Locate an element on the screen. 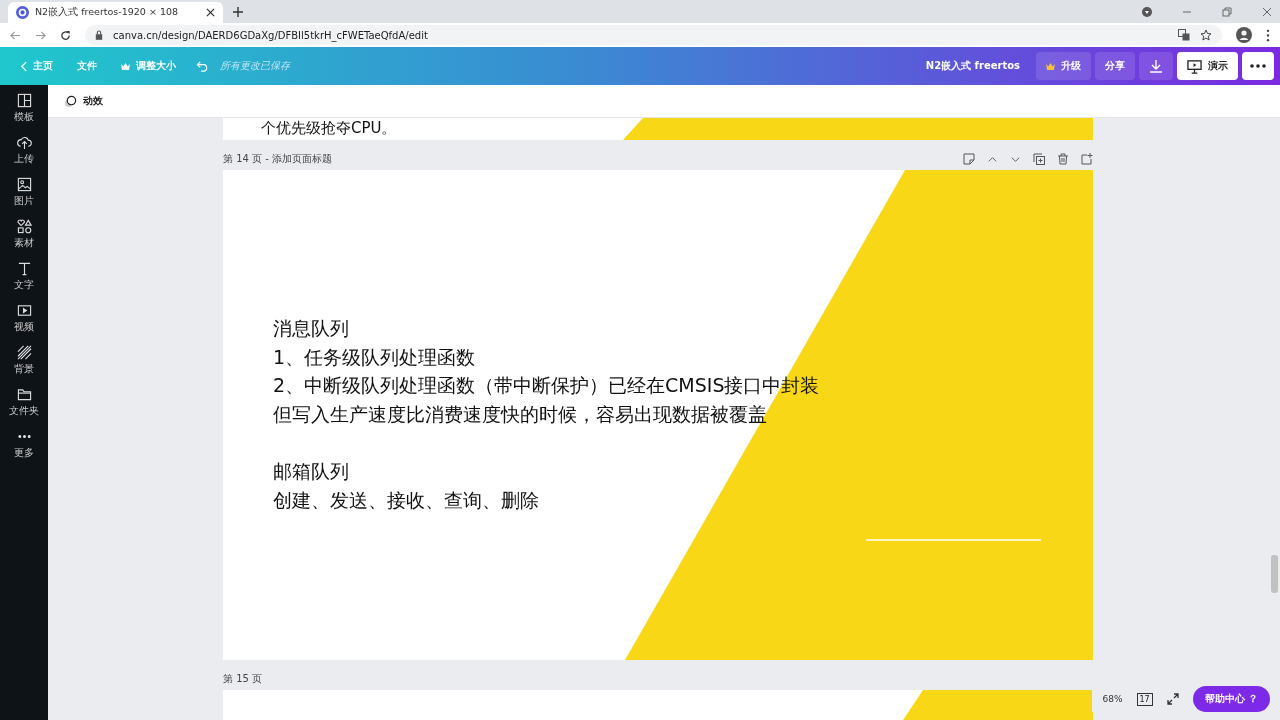  sidebar-item: 视频 is located at coordinates (24, 318).